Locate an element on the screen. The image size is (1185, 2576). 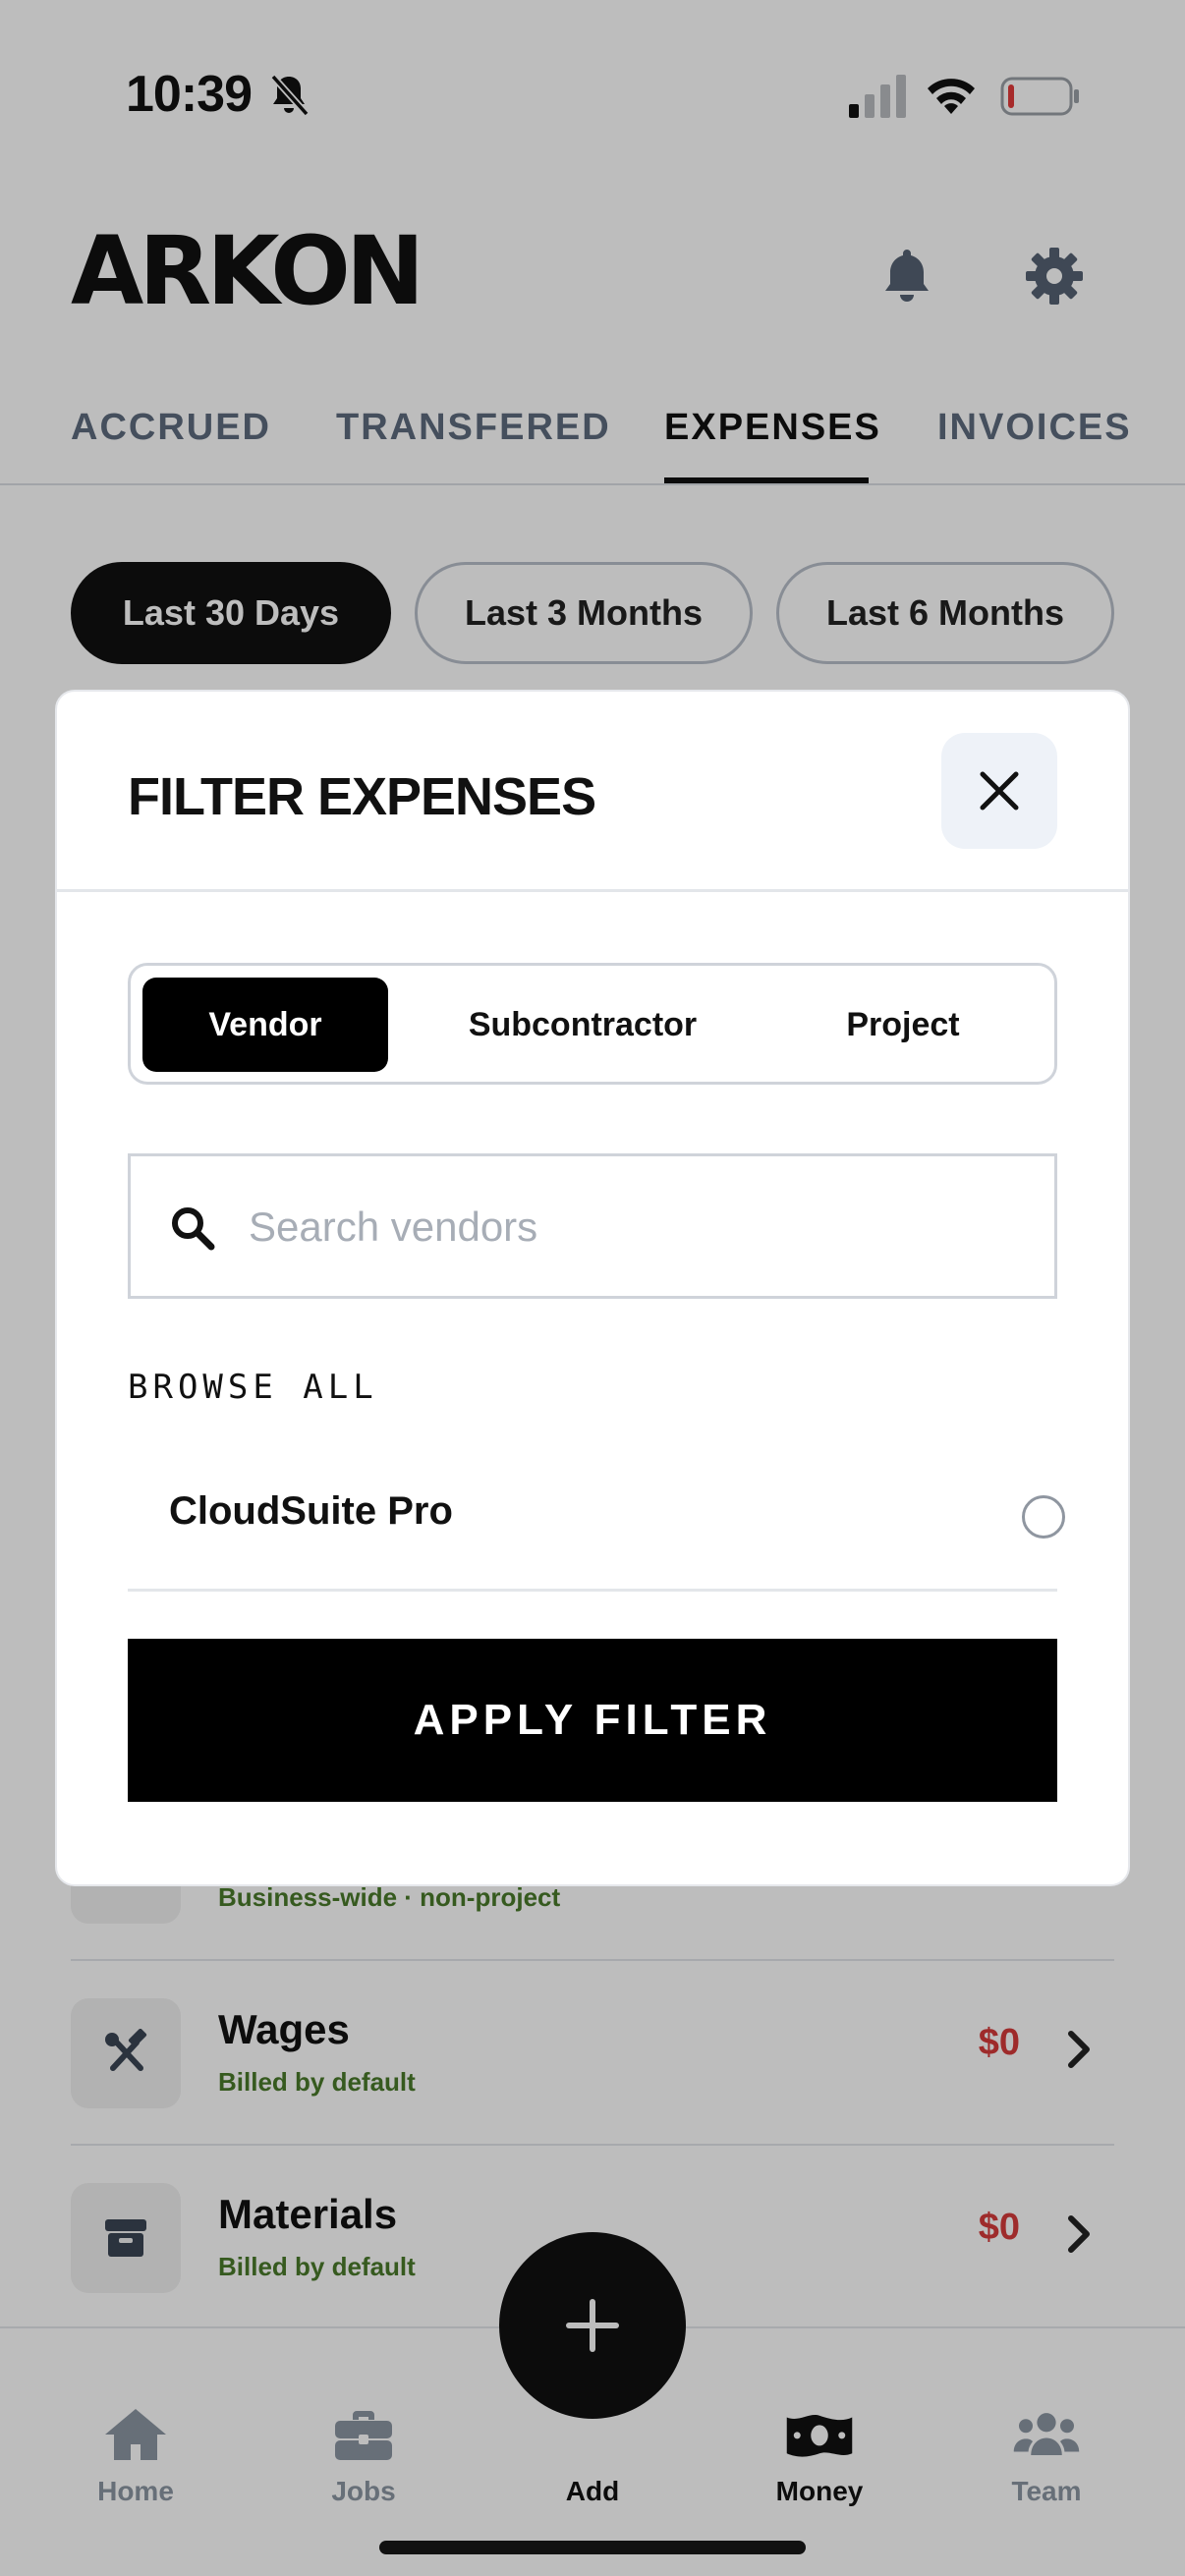
search-icon is located at coordinates (194, 1229).